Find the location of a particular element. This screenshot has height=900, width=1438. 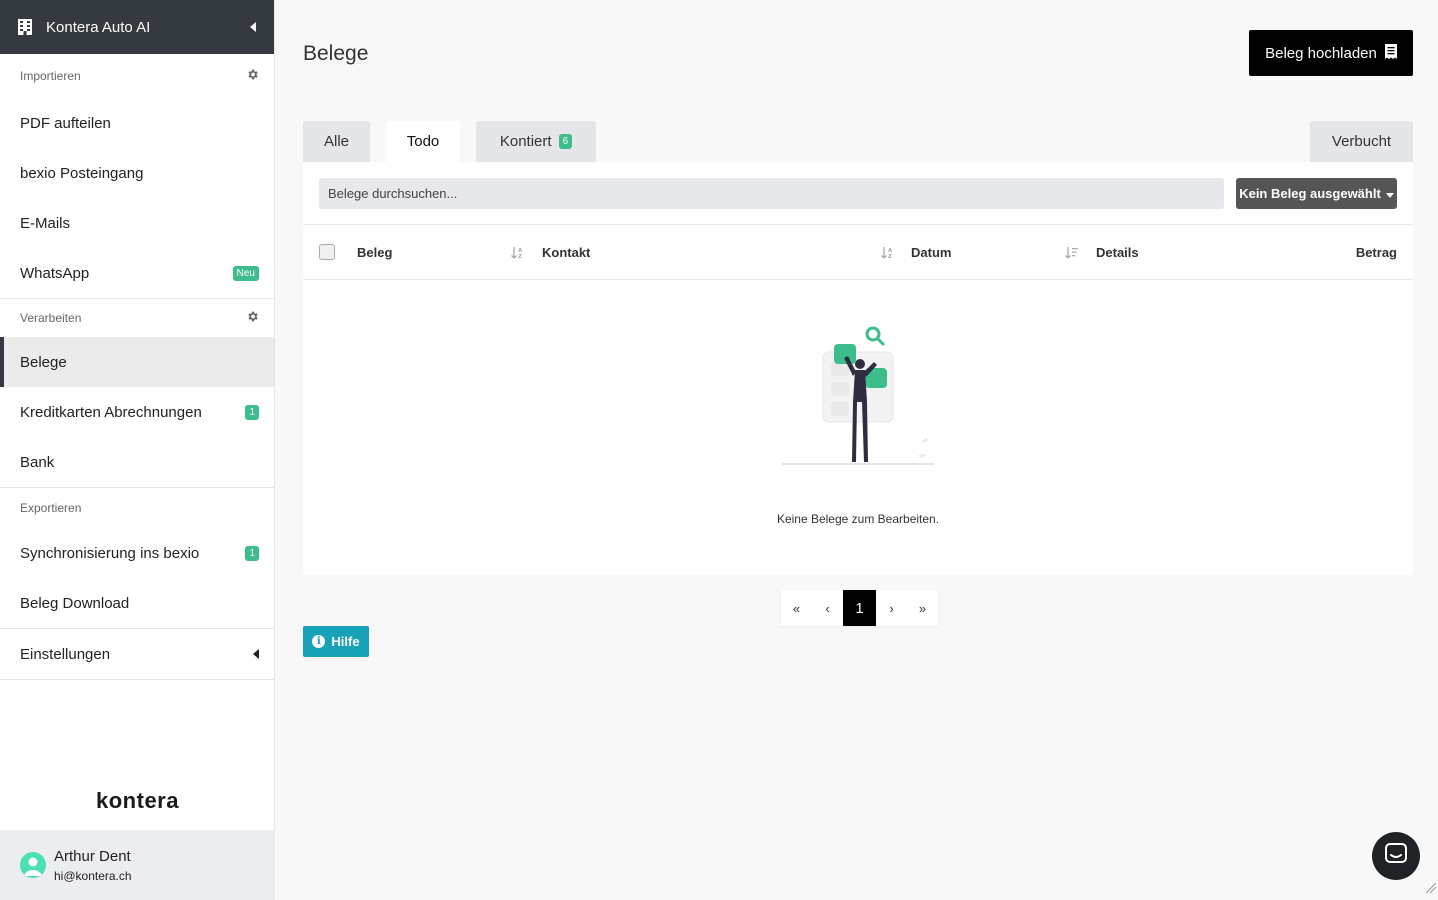

table-header: Beleg AZ Kontakt AZ Datum Details Betrag is located at coordinates (858, 252).